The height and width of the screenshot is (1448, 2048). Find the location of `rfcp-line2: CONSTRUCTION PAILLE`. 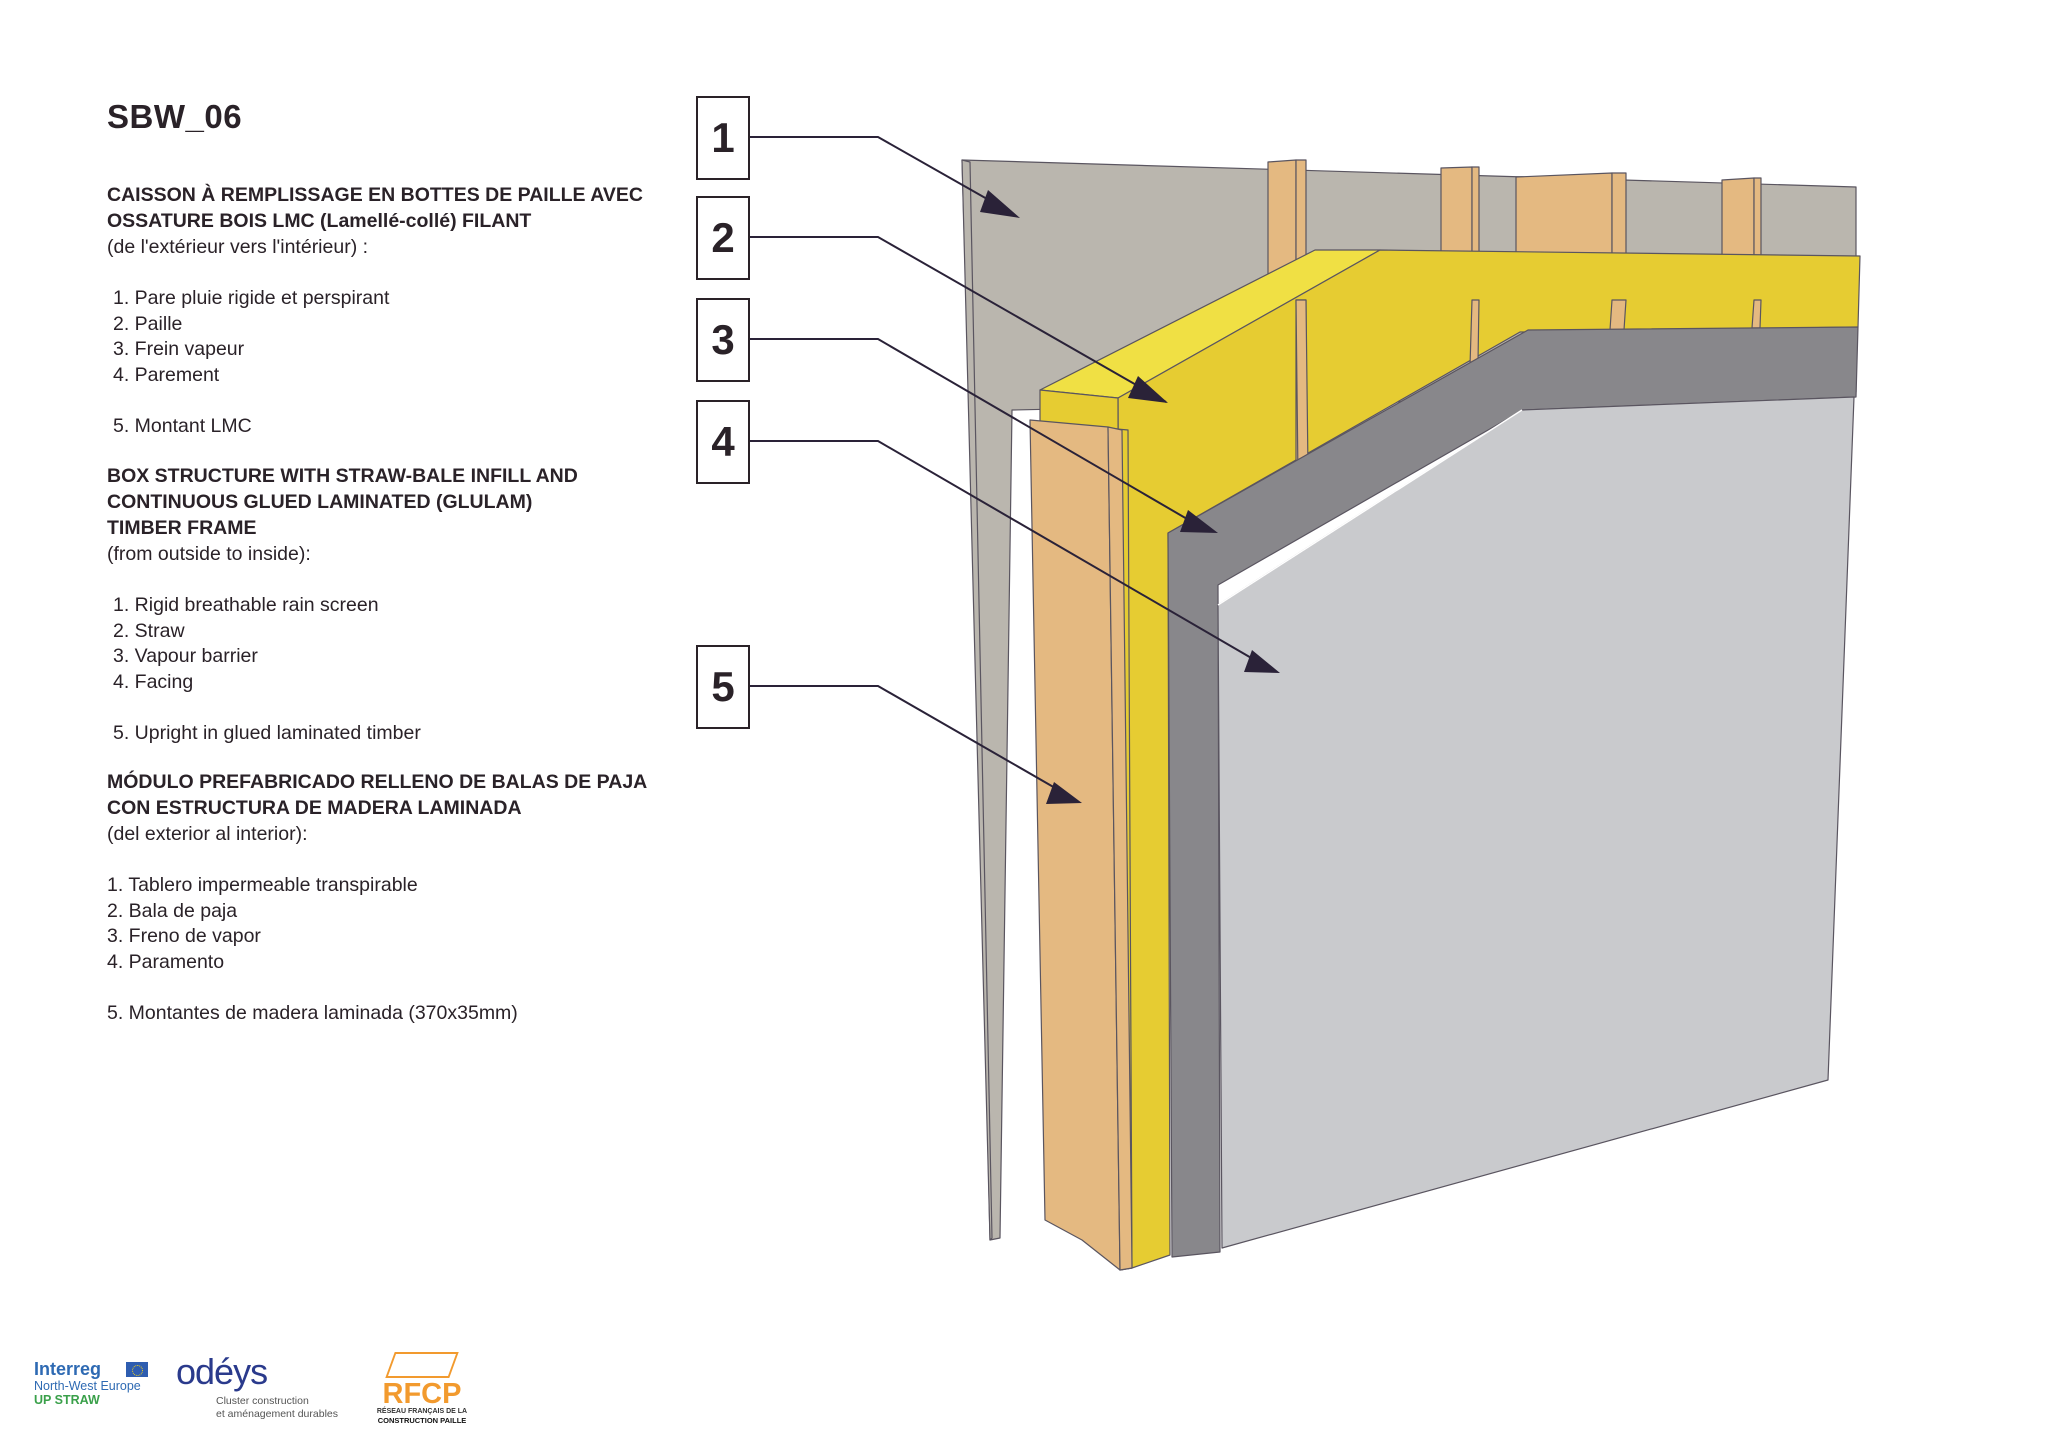

rfcp-line2: CONSTRUCTION PAILLE is located at coordinates (422, 1420).